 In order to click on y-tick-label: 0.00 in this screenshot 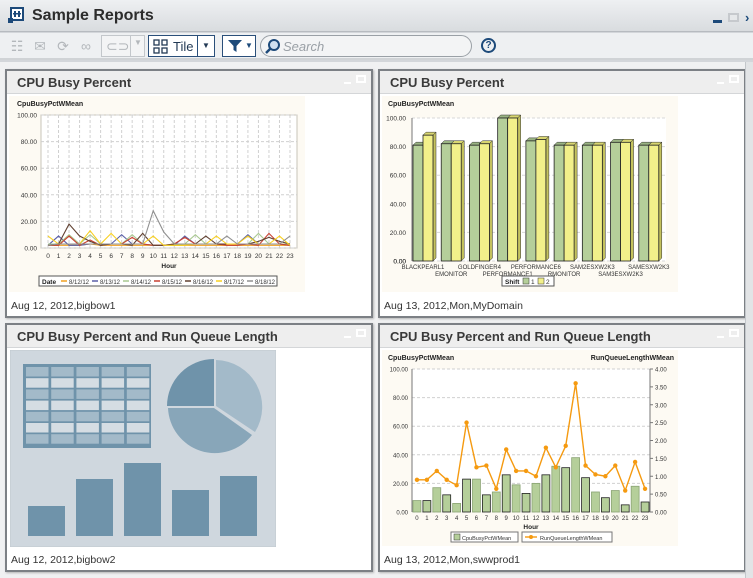, I will do `click(402, 514)`.